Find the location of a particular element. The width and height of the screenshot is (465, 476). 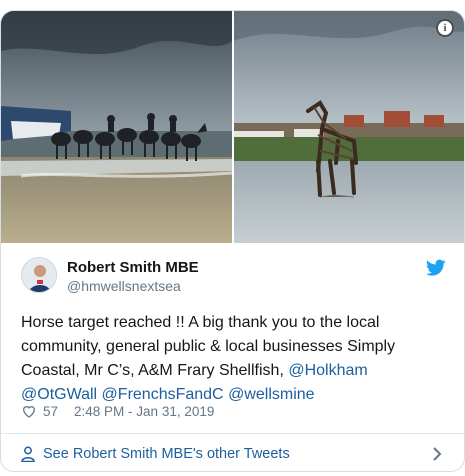

heart-icon is located at coordinates (29, 411).